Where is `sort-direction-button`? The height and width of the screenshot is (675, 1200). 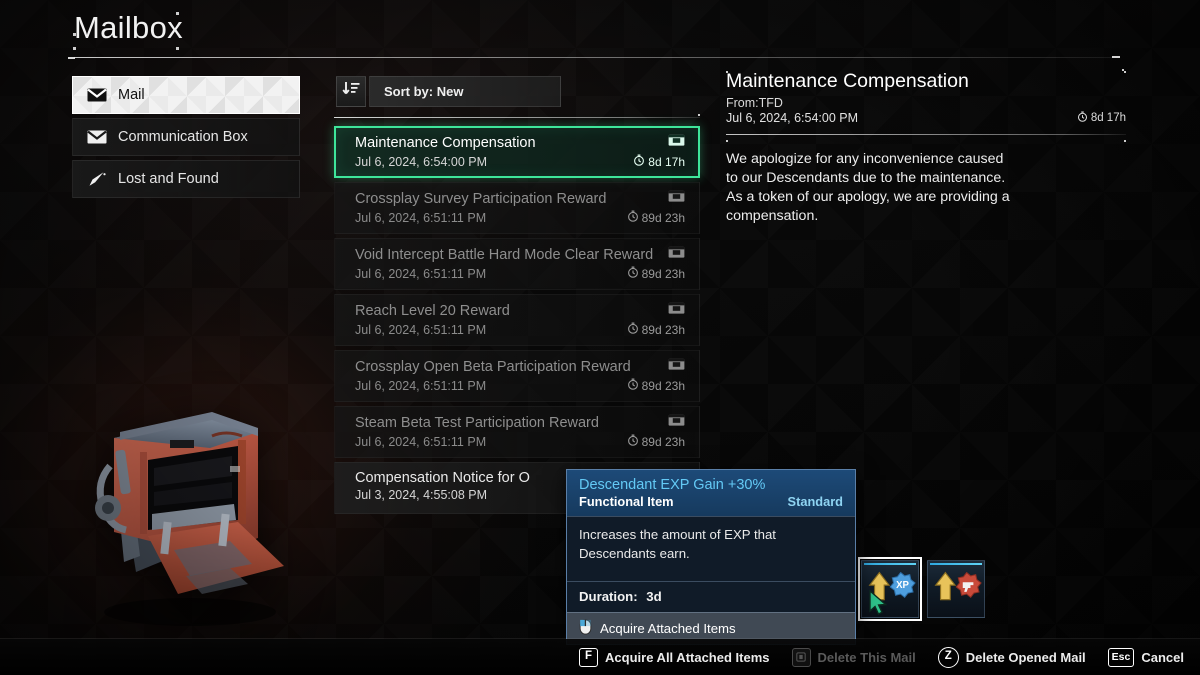
sort-direction-button is located at coordinates (351, 91).